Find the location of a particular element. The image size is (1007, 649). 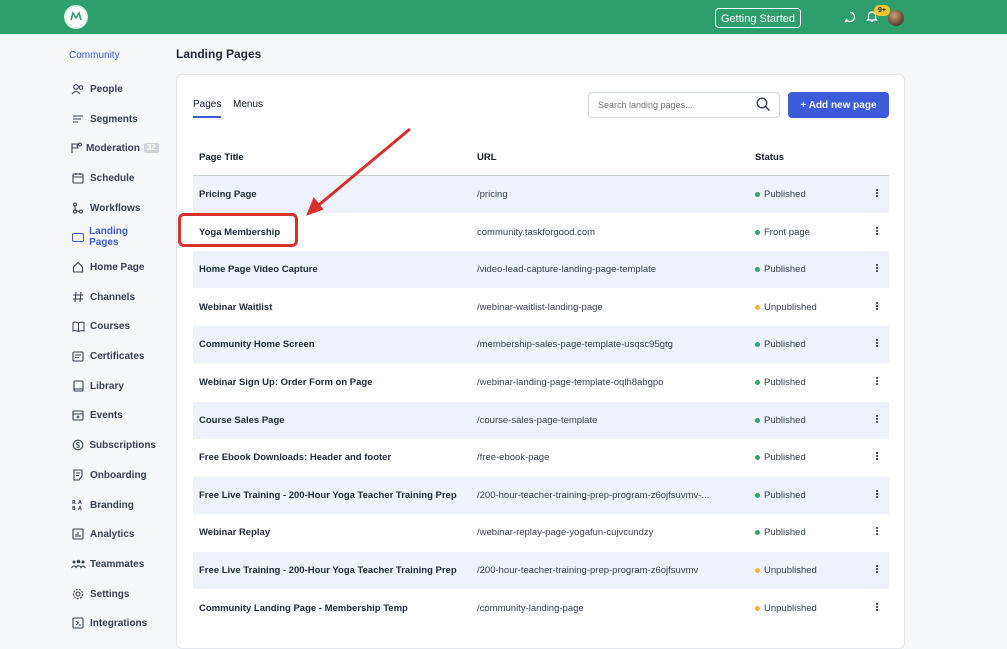

page-title-cell: Webinar Waitlist is located at coordinates (235, 307).